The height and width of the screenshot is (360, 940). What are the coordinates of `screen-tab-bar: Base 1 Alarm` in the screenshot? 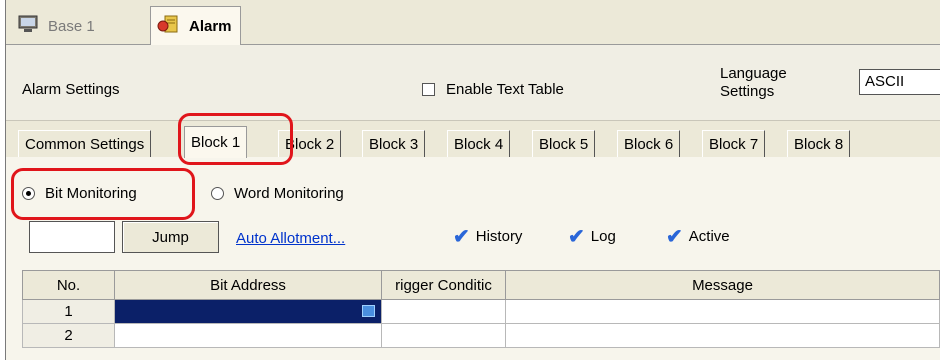 It's located at (473, 22).